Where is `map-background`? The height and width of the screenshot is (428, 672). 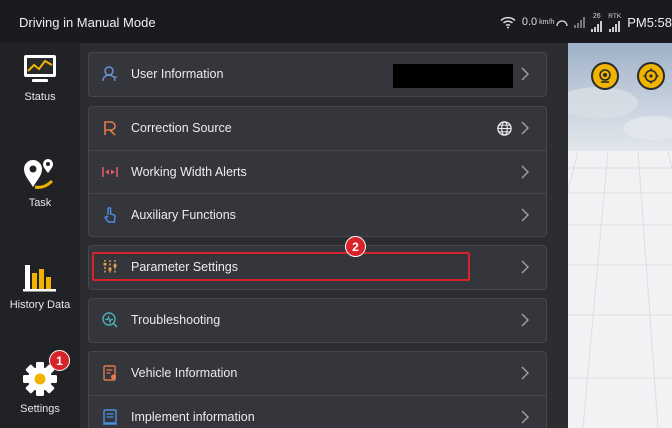
map-background is located at coordinates (620, 235).